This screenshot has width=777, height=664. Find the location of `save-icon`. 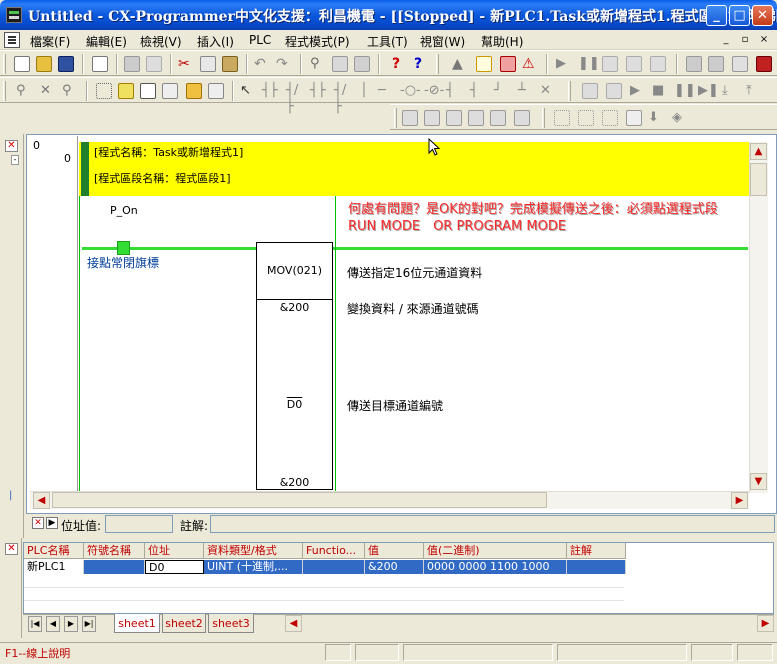

save-icon is located at coordinates (66, 64).